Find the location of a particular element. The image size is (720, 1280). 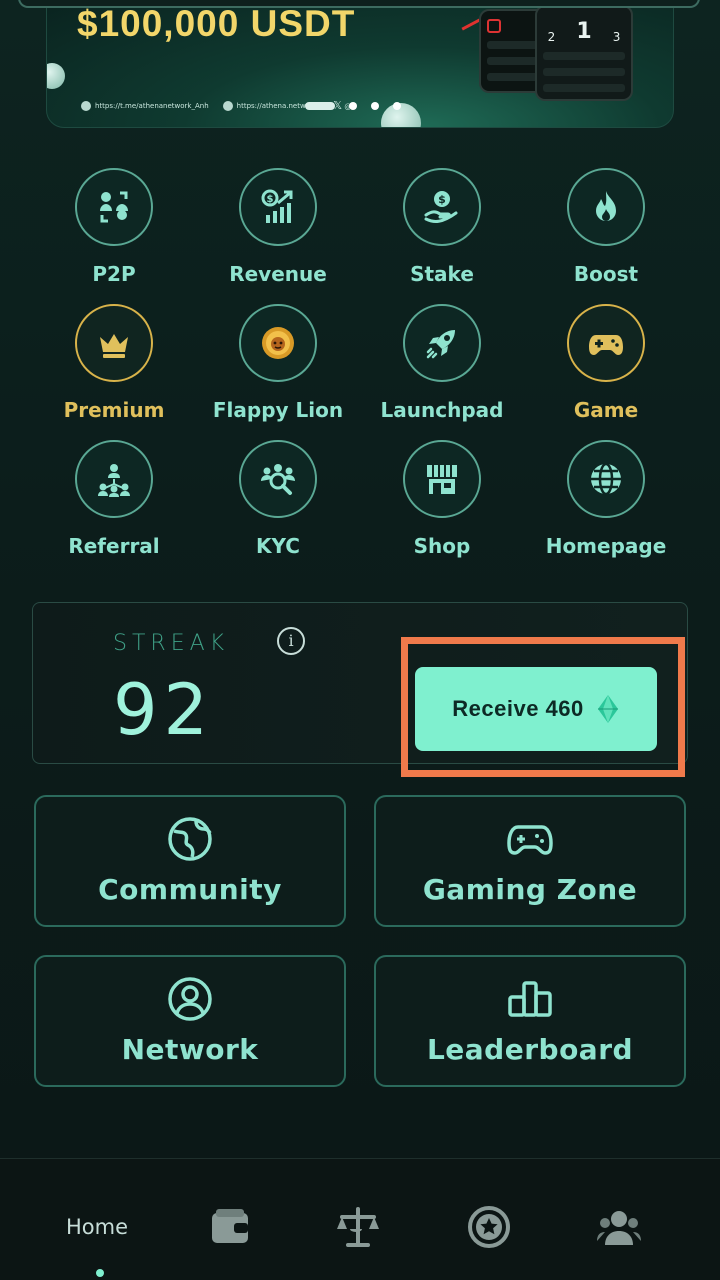

network-card: Network is located at coordinates (190, 1021).